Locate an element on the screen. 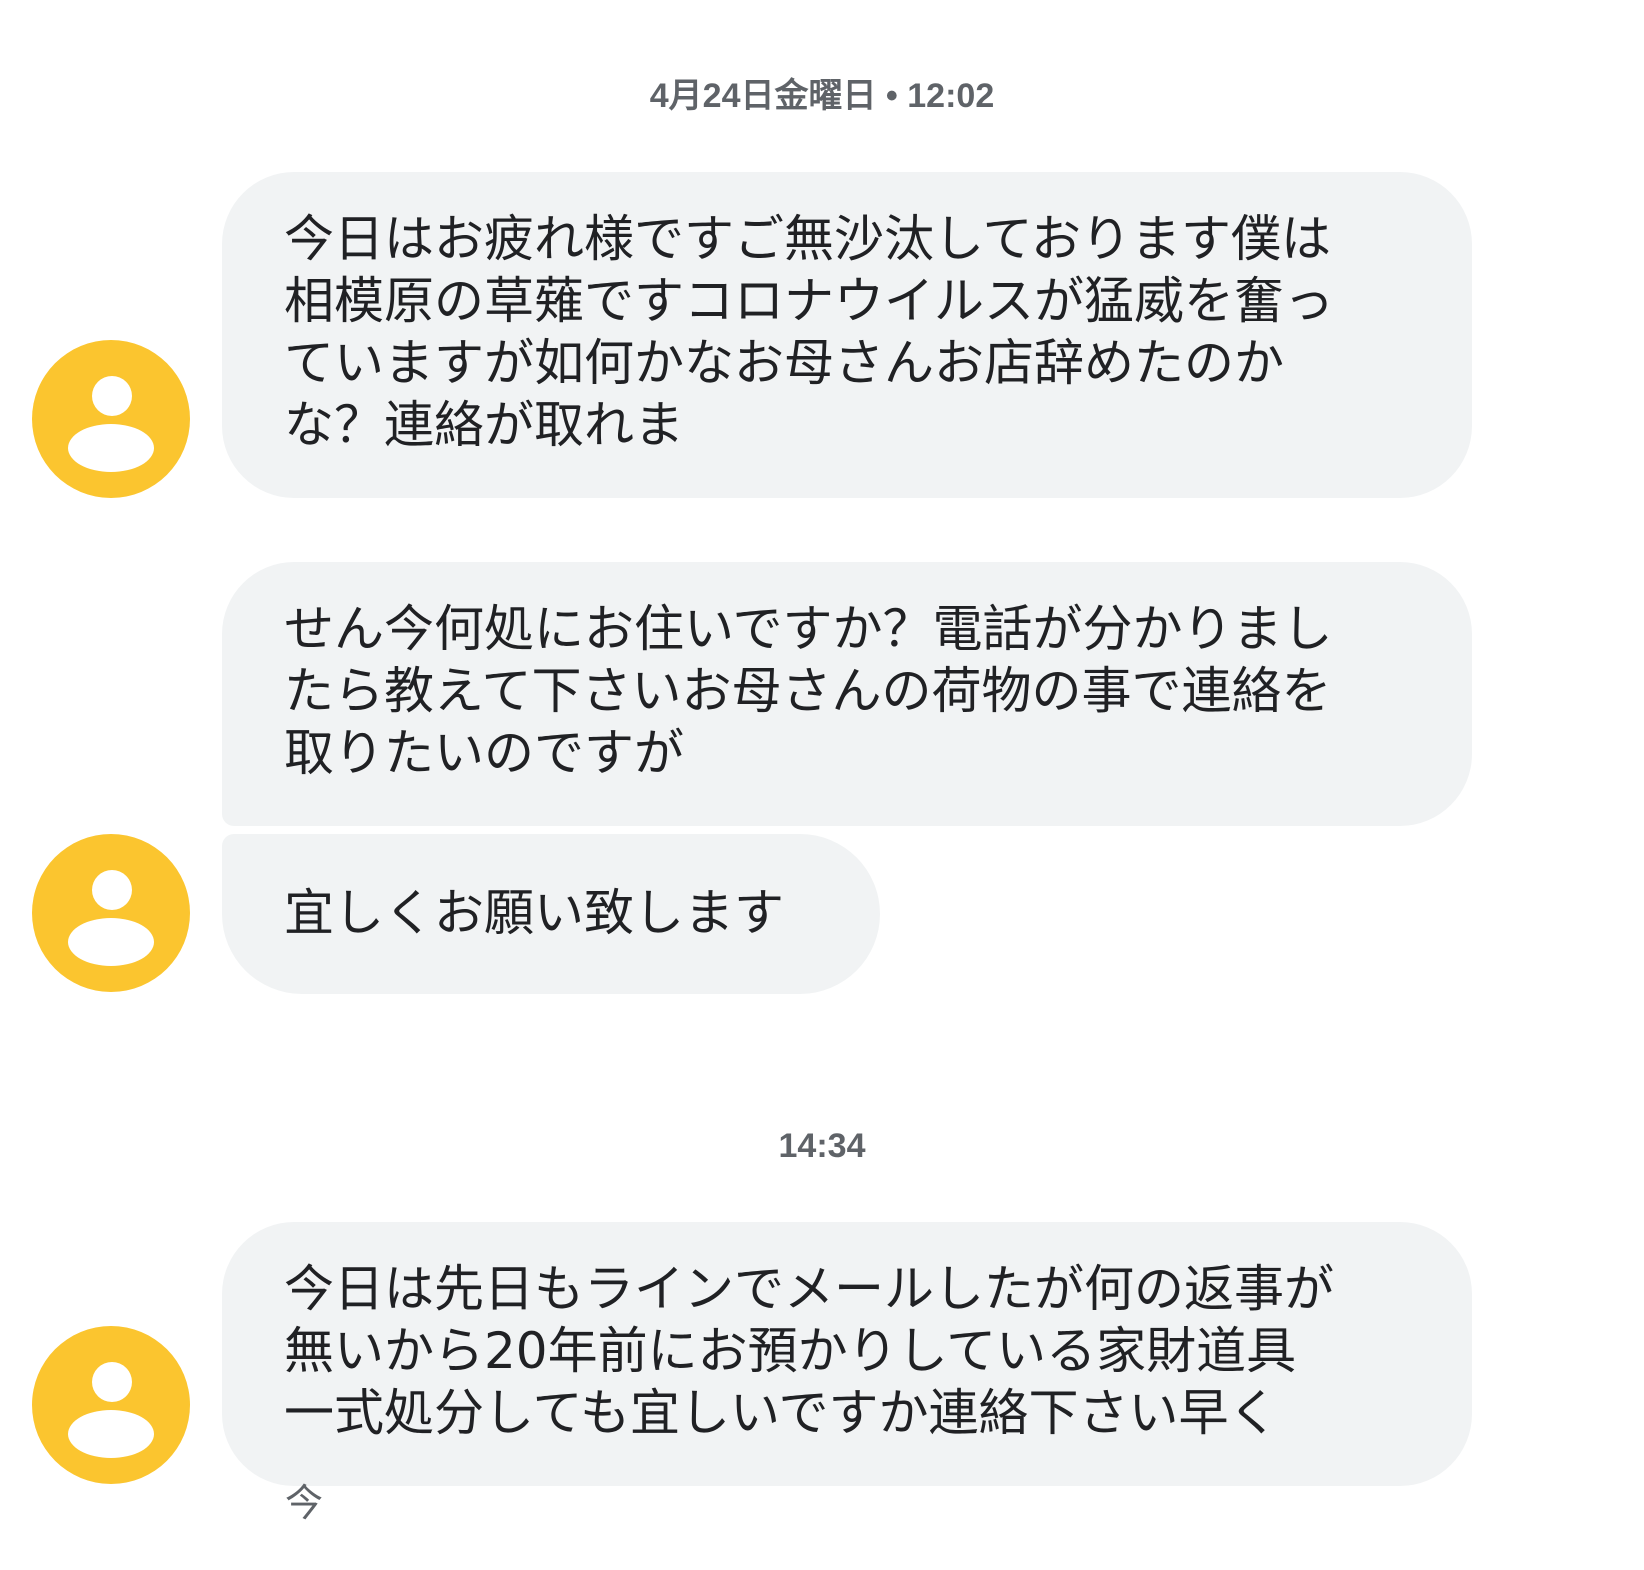 The width and height of the screenshot is (1644, 1570). message-line: たら教えて下さいお母さんの荷物の事で連絡を is located at coordinates (808, 691).